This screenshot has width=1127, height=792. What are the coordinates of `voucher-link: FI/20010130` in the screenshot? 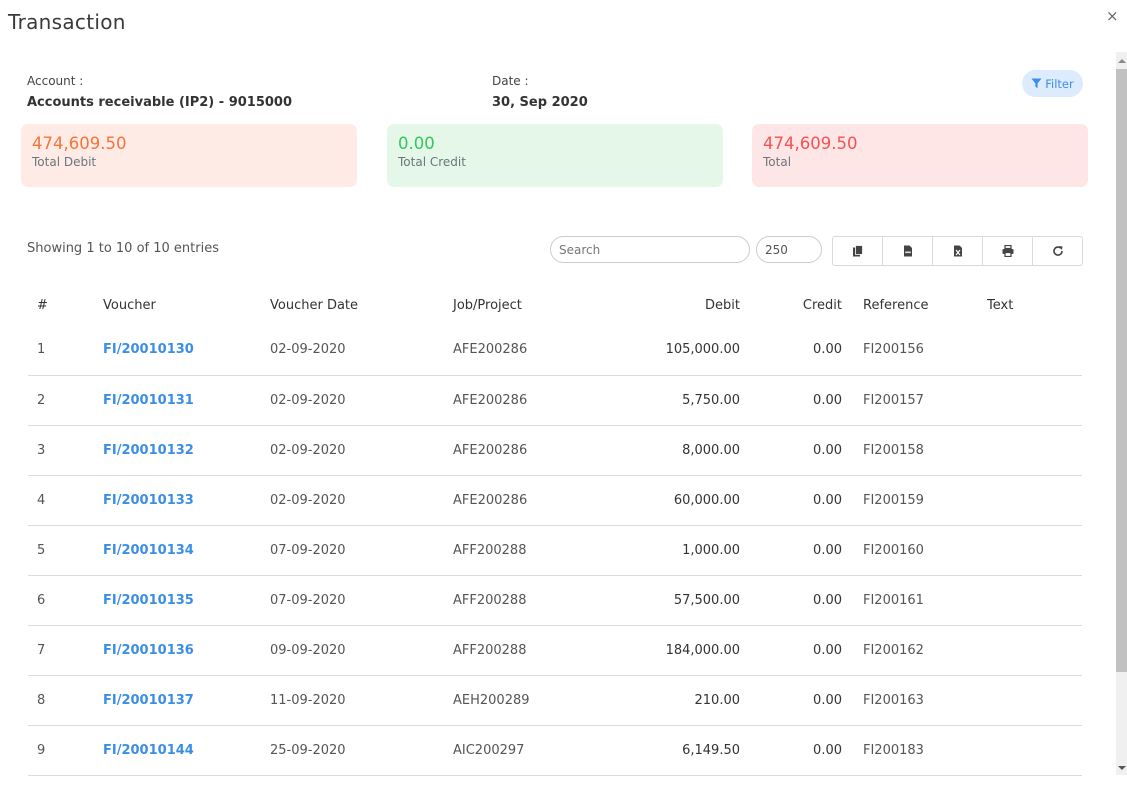 It's located at (148, 349).